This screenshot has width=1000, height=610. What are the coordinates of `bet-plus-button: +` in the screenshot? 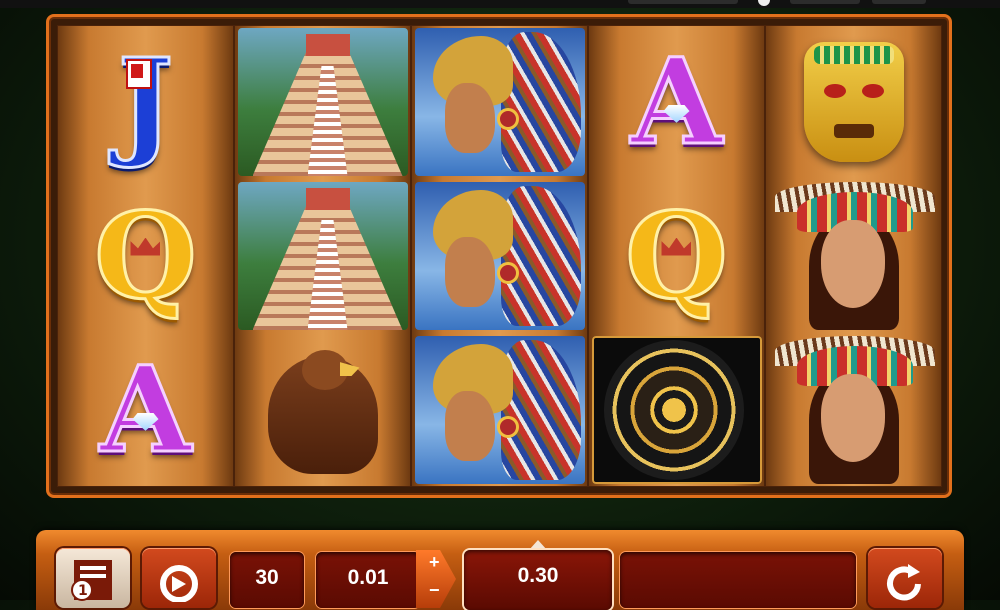 It's located at (434, 562).